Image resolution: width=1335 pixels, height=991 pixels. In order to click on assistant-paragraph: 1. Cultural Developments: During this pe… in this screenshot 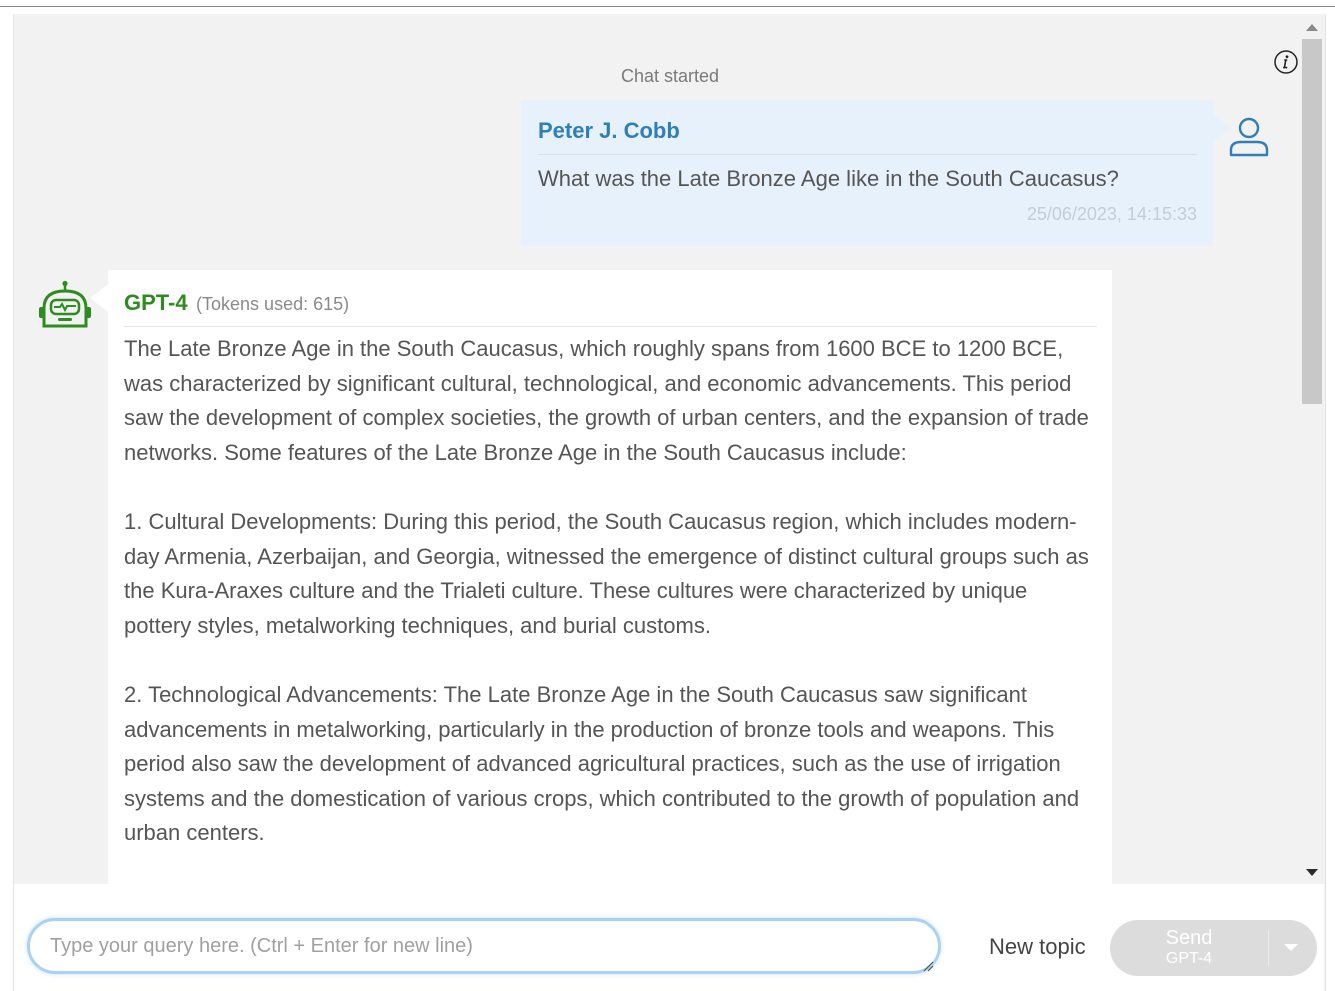, I will do `click(606, 573)`.